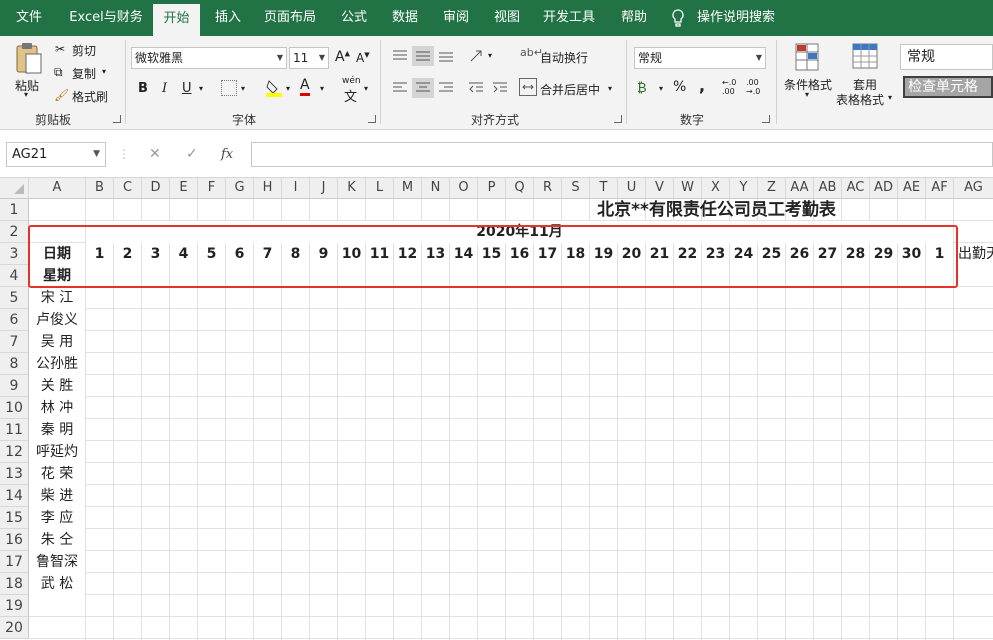 Image resolution: width=993 pixels, height=640 pixels. What do you see at coordinates (290, 18) in the screenshot?
I see `tab-page-layout: 页面布局` at bounding box center [290, 18].